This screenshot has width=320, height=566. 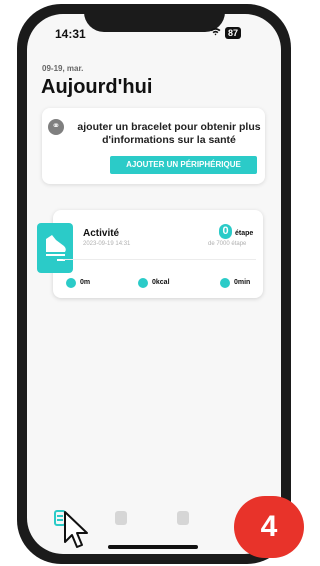 What do you see at coordinates (101, 233) in the screenshot?
I see `activity-title: Activité` at bounding box center [101, 233].